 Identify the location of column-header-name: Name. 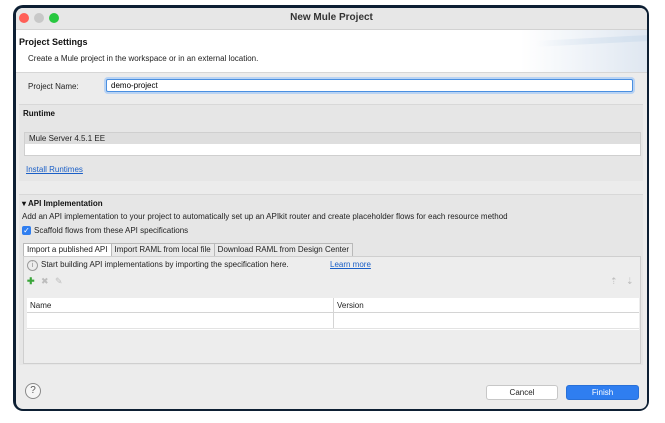
(180, 305).